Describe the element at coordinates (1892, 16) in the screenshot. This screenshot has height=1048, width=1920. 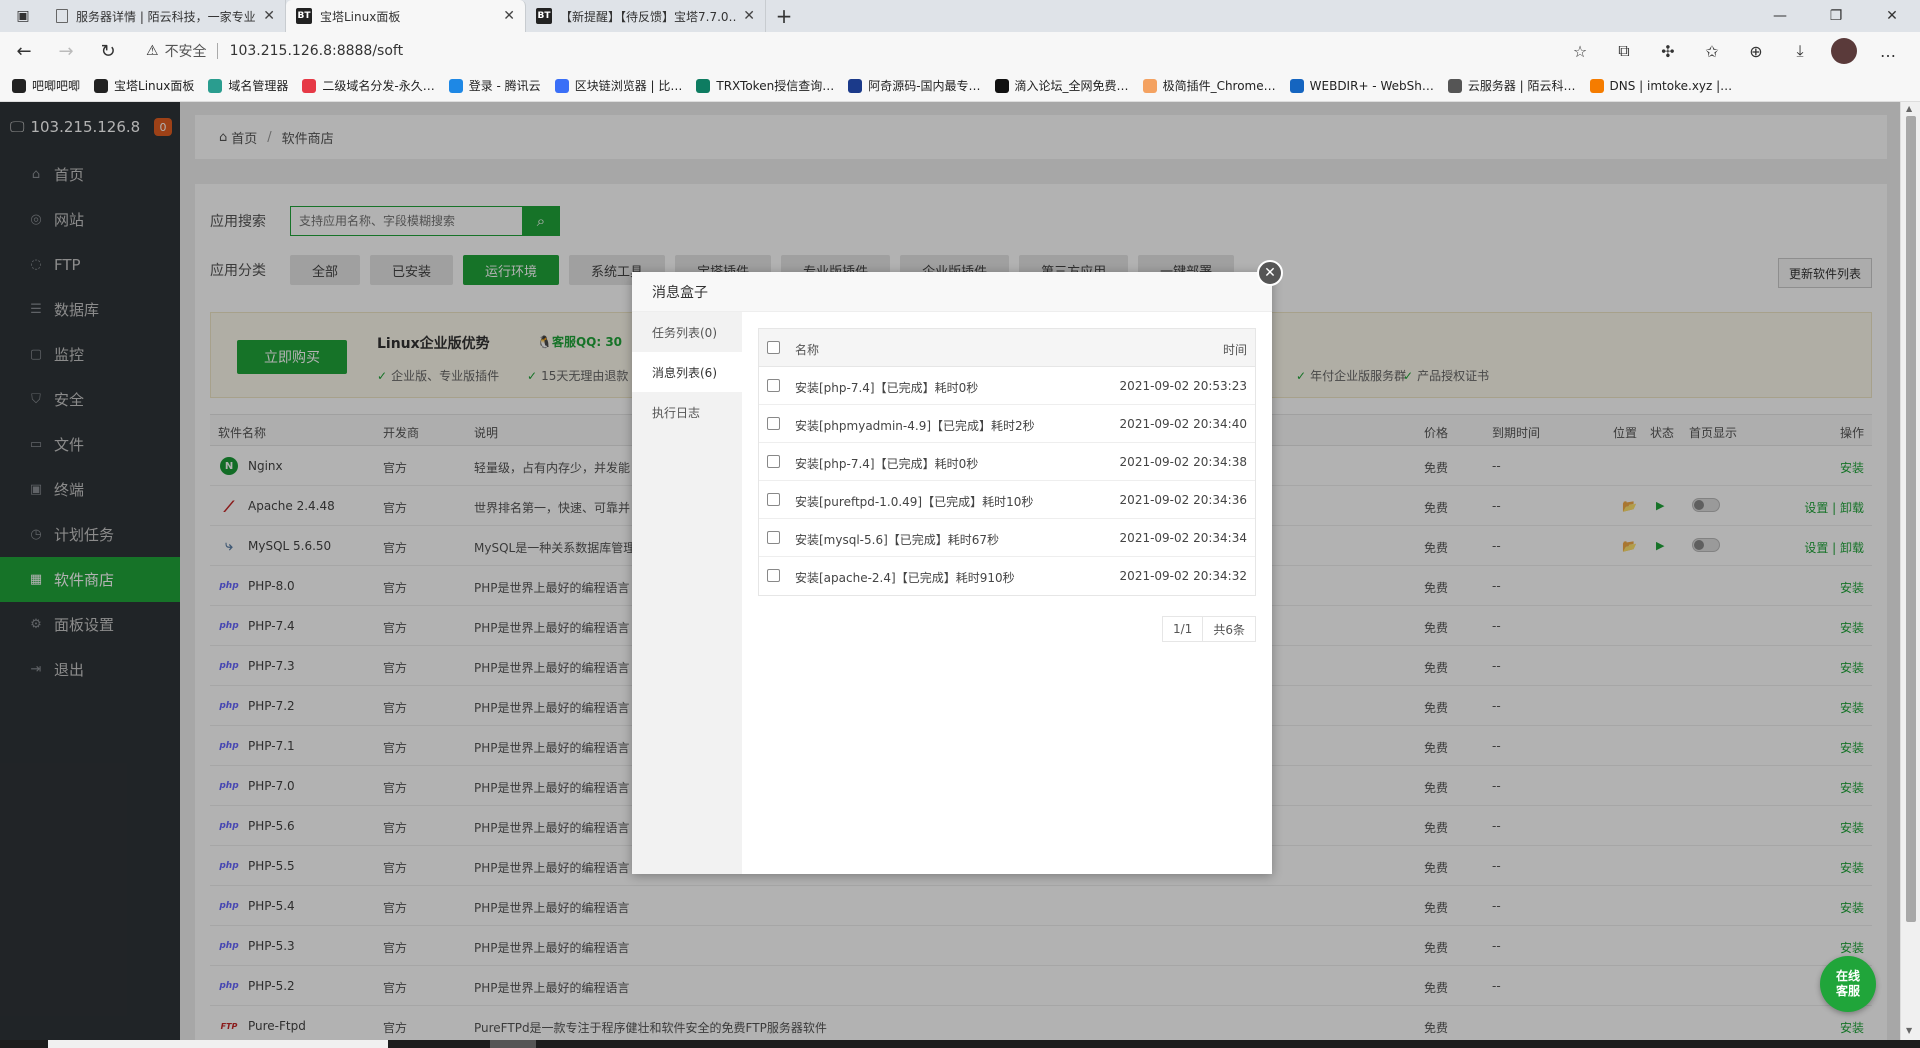
I see `close-window-icon: ✕` at that location.